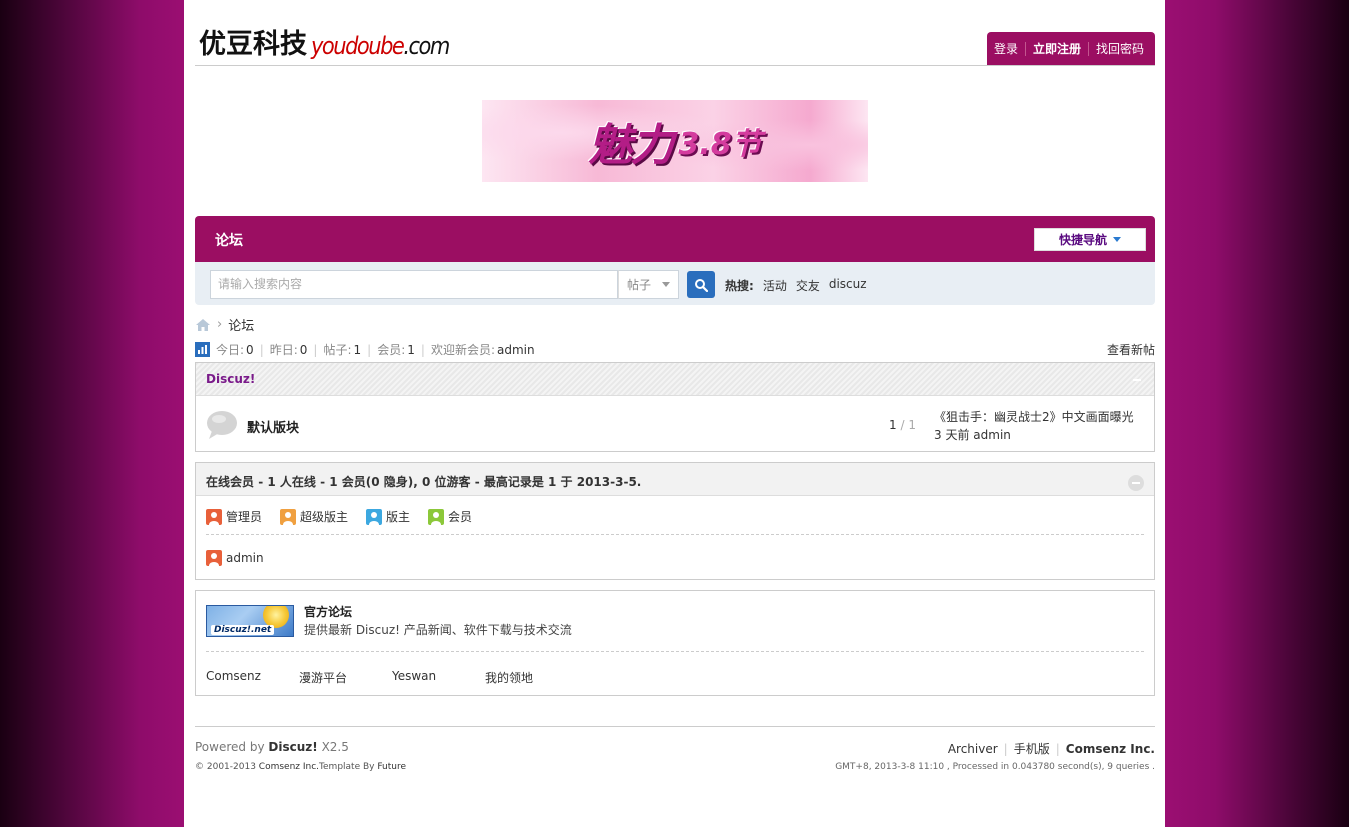  What do you see at coordinates (973, 749) in the screenshot?
I see `archiver-link: Archiver` at bounding box center [973, 749].